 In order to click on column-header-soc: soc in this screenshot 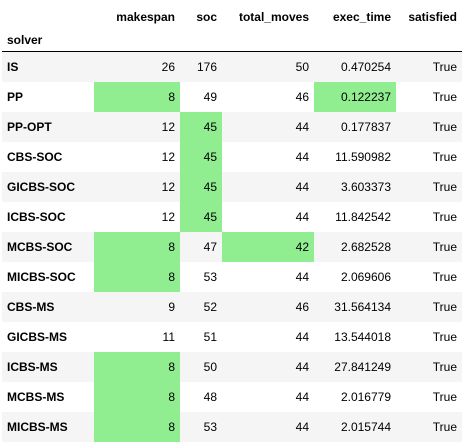, I will do `click(206, 17)`.